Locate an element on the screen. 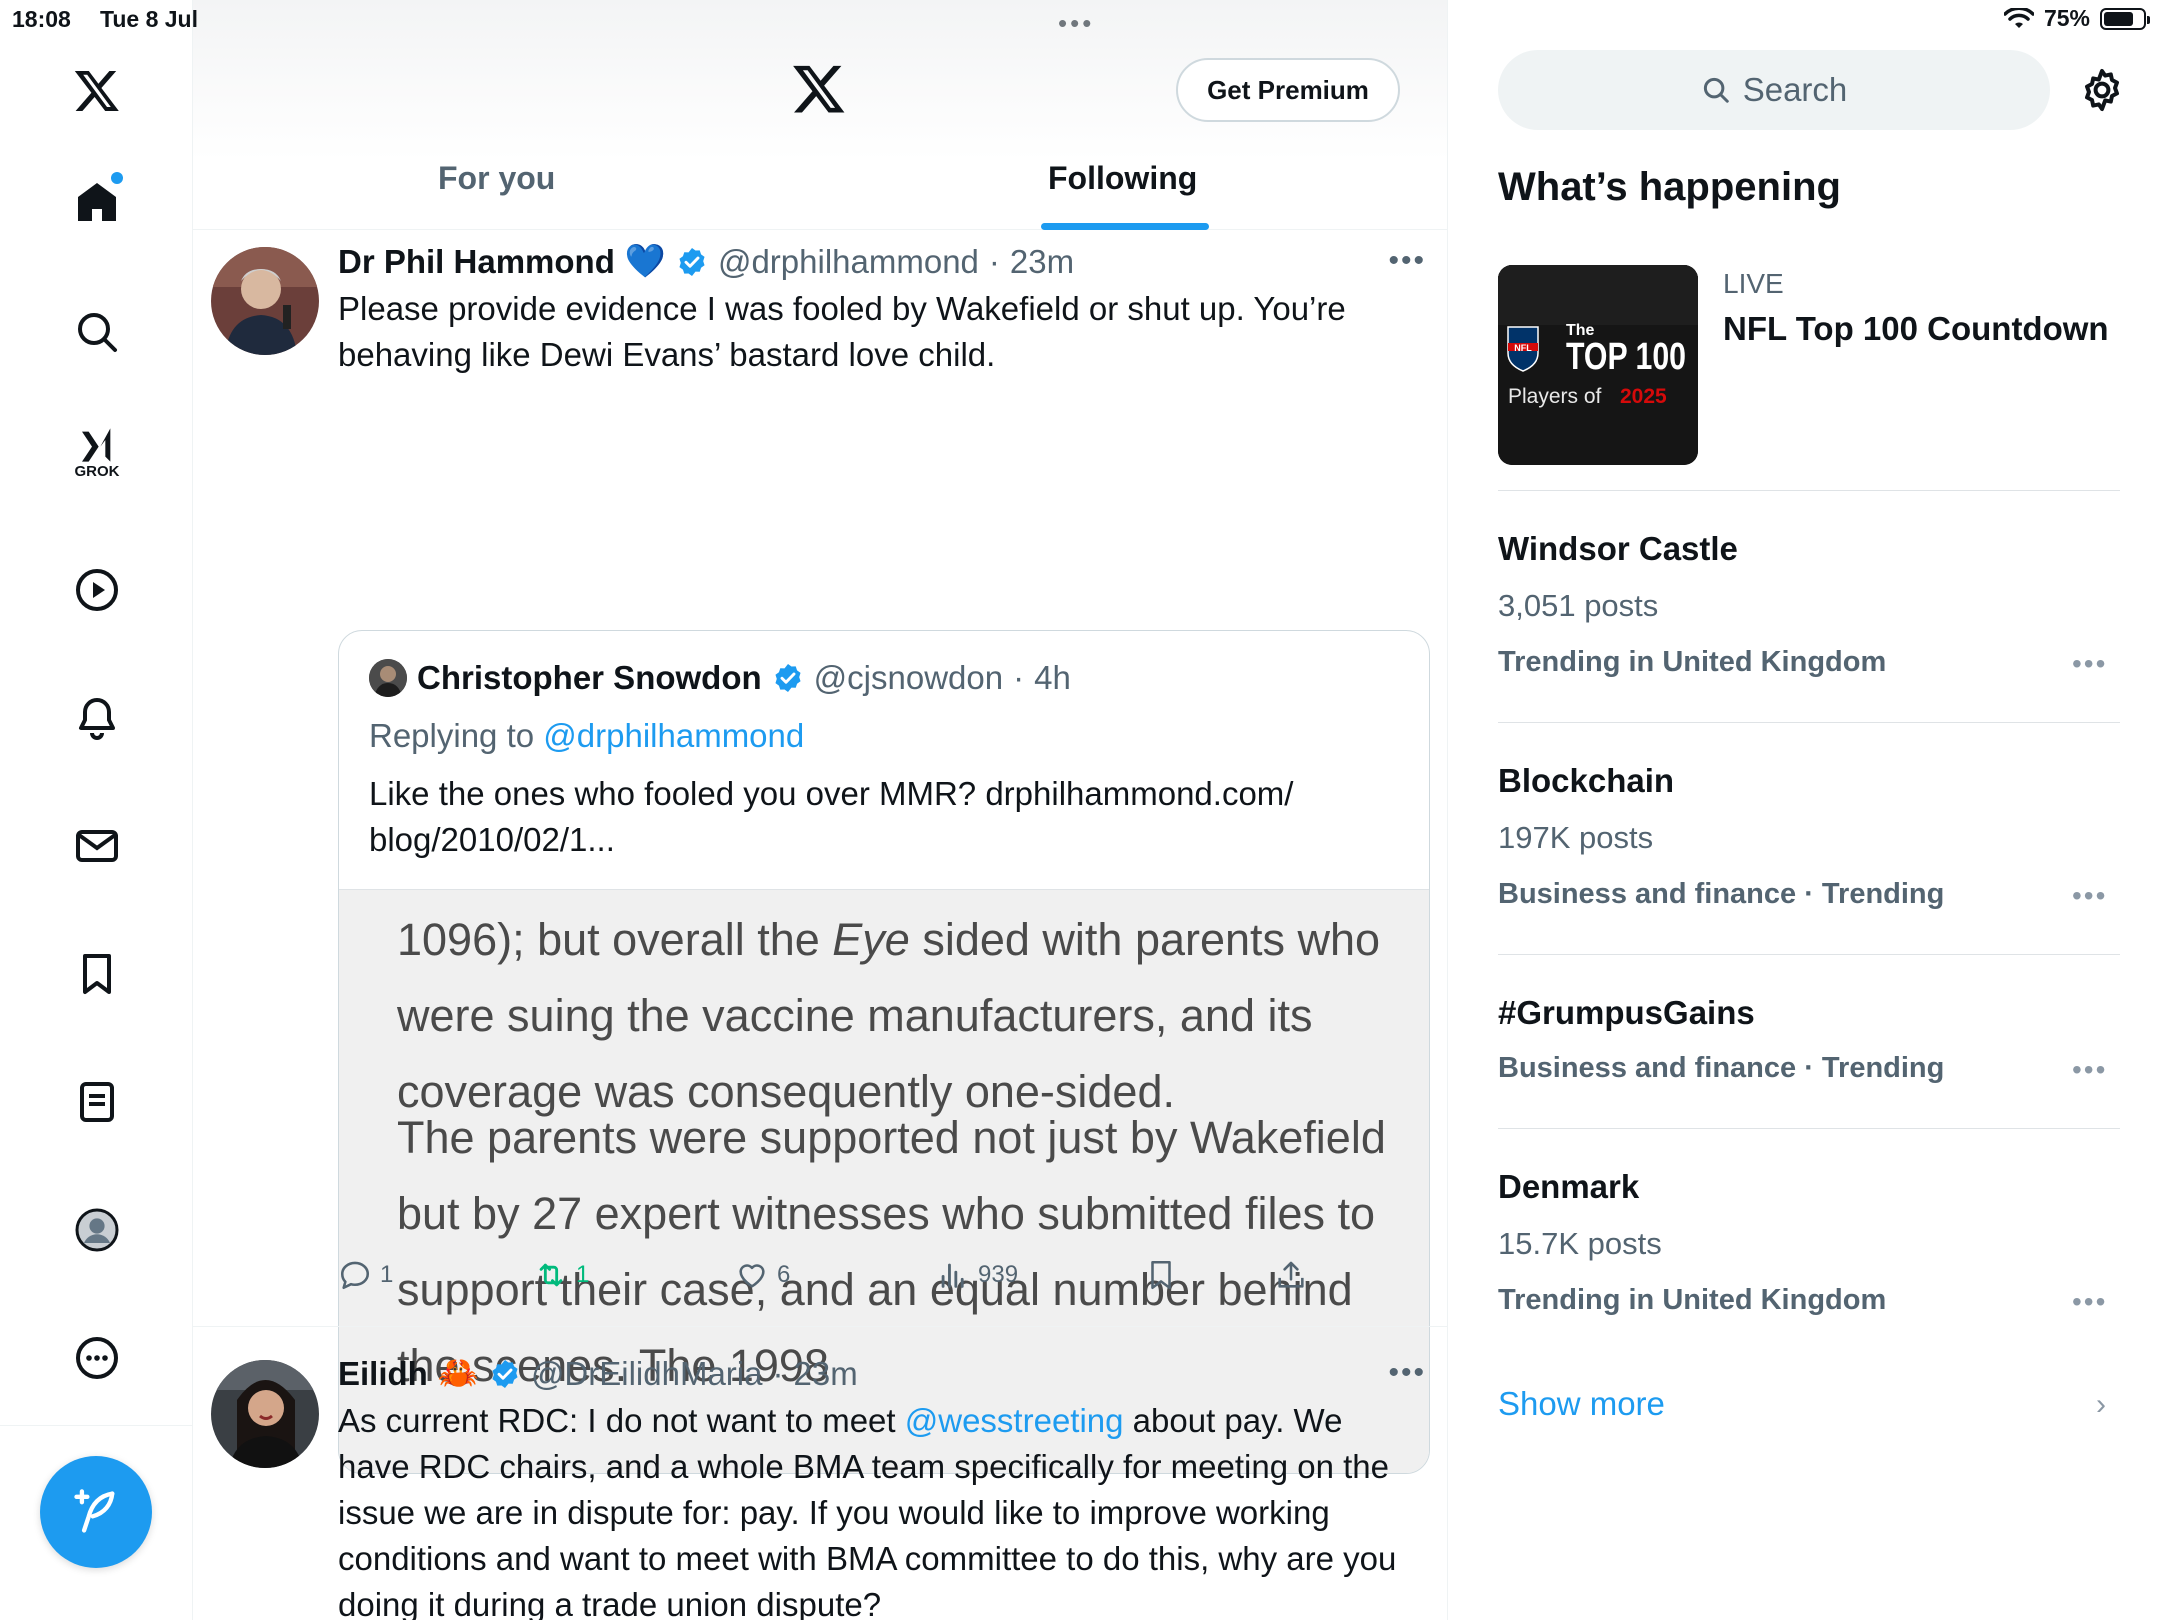  compose-feather-icon is located at coordinates (94, 1511).